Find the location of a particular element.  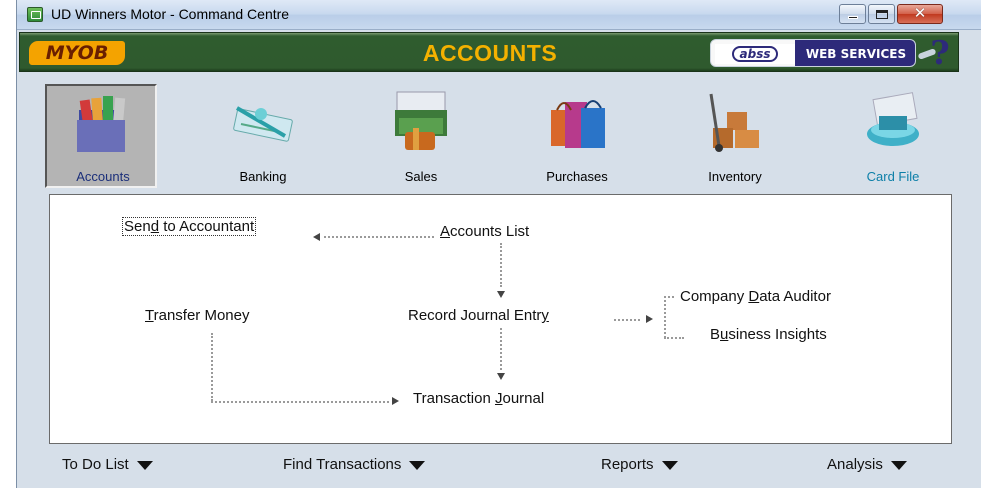

module-label: Accounts is located at coordinates (103, 176).